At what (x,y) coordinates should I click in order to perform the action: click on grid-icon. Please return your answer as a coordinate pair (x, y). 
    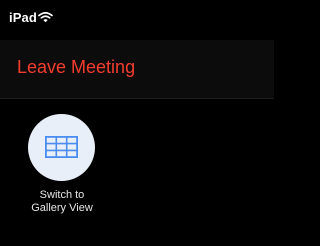
    Looking at the image, I should click on (61, 147).